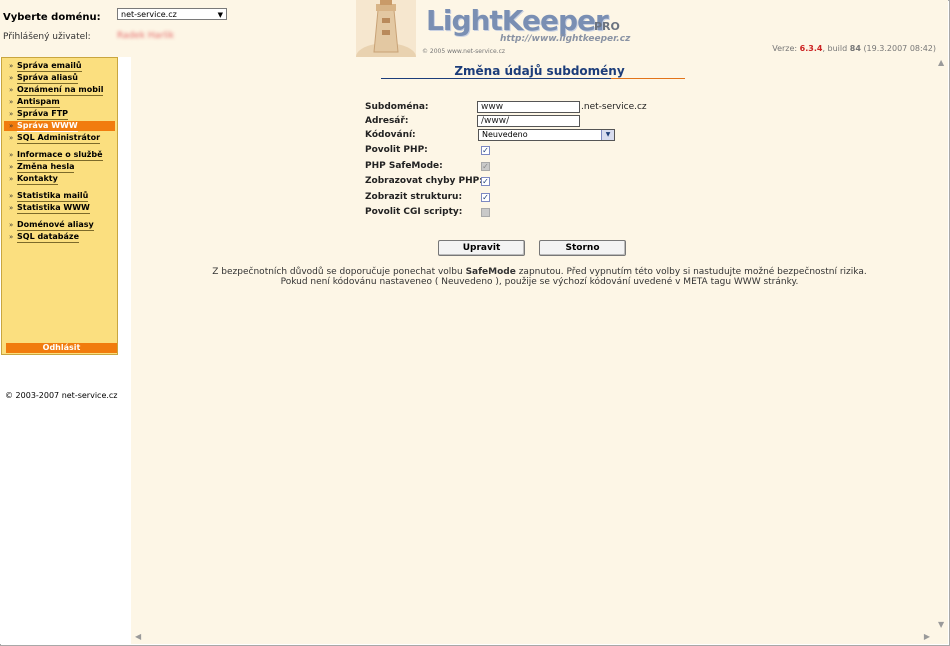 Image resolution: width=950 pixels, height=646 pixels. What do you see at coordinates (146, 36) in the screenshot?
I see `logged-user-name: Radek Harlik` at bounding box center [146, 36].